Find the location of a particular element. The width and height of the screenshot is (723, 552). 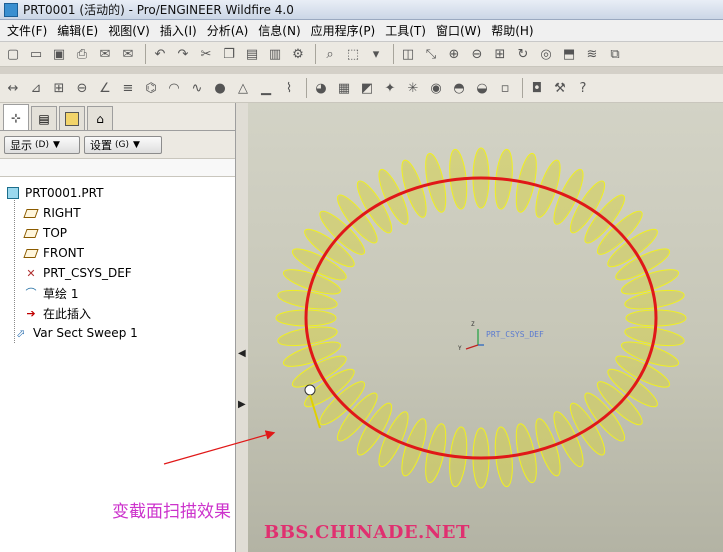

color-palette-button: ◕ is located at coordinates (321, 88).